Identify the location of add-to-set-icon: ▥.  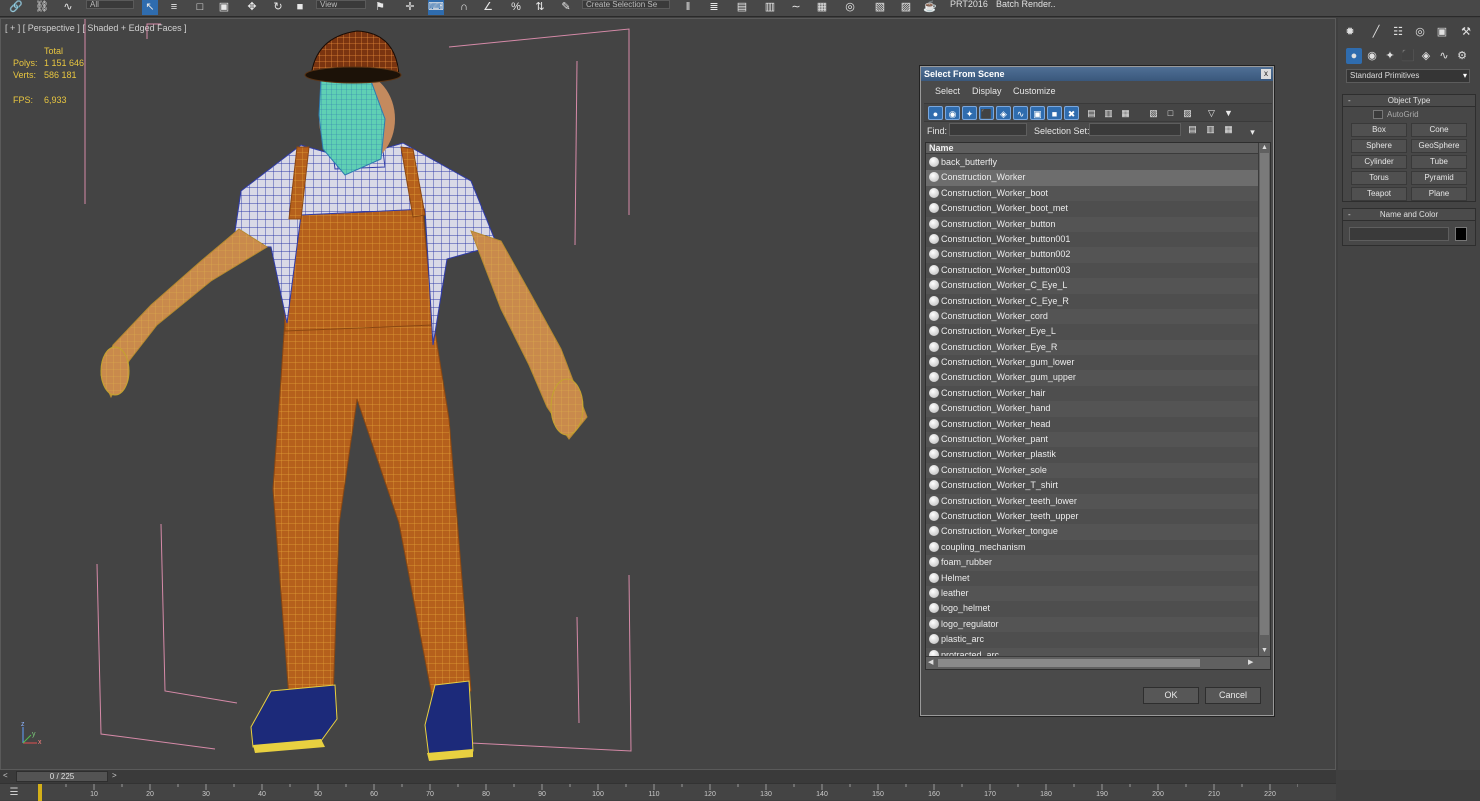
(1210, 129).